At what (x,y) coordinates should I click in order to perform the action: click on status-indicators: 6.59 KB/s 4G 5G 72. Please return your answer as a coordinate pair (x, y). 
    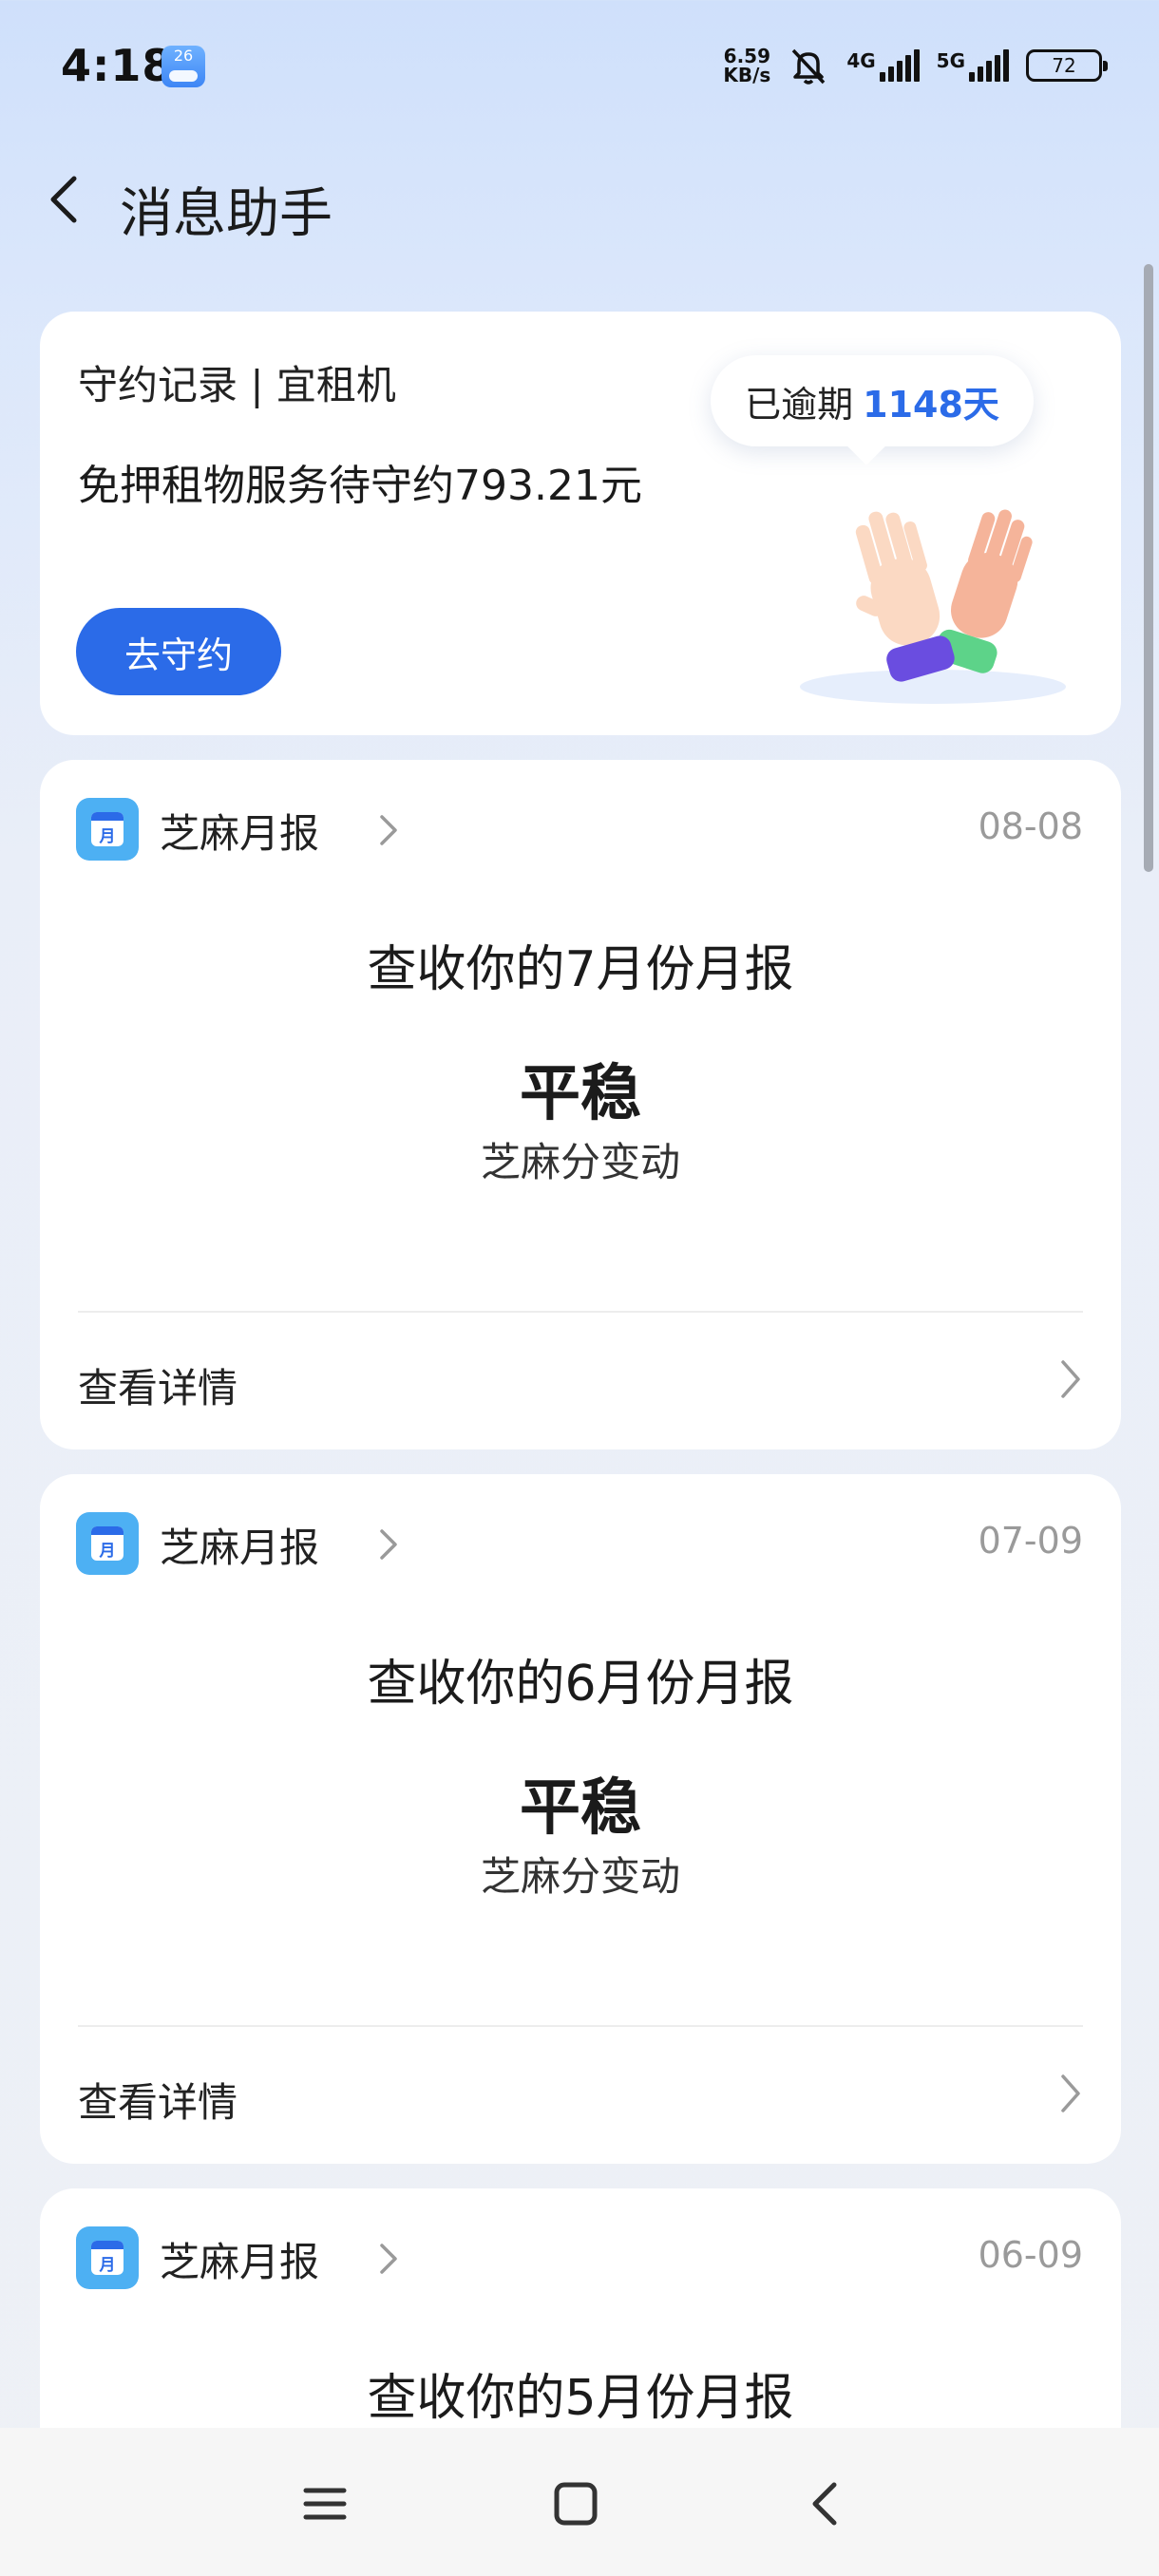
    Looking at the image, I should click on (915, 65).